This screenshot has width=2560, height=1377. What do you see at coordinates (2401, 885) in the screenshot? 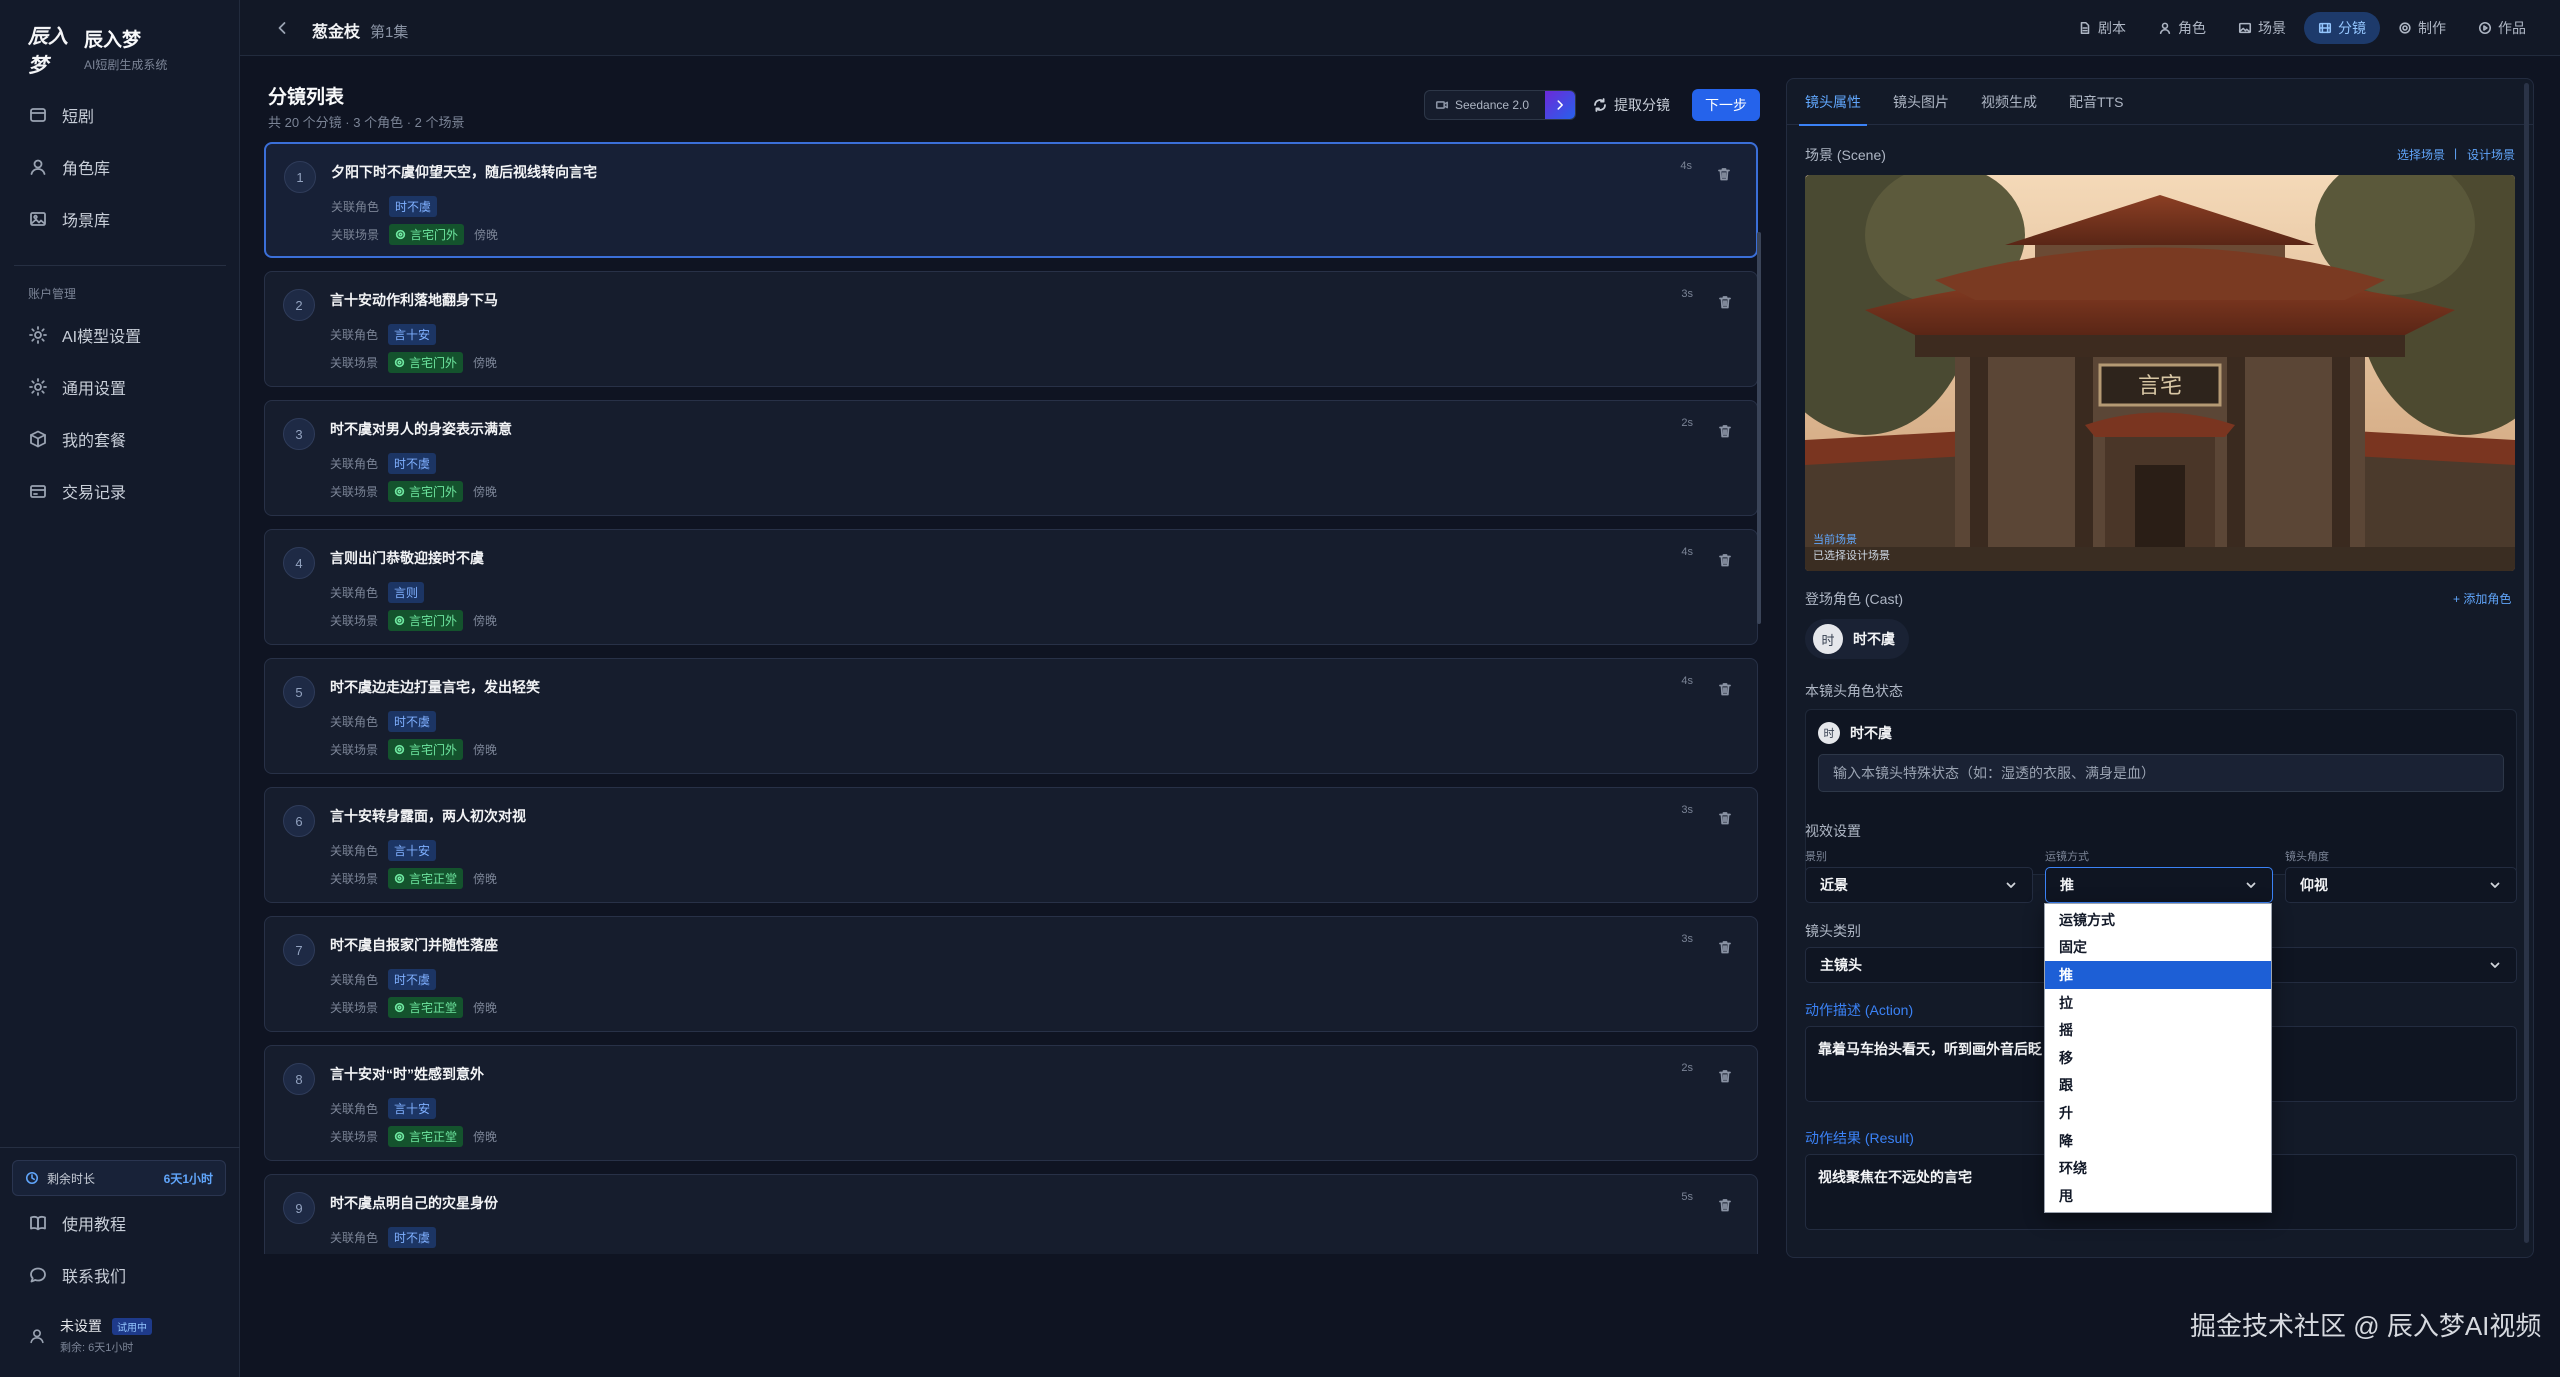
I see `camera-angle-select: 仰视` at bounding box center [2401, 885].